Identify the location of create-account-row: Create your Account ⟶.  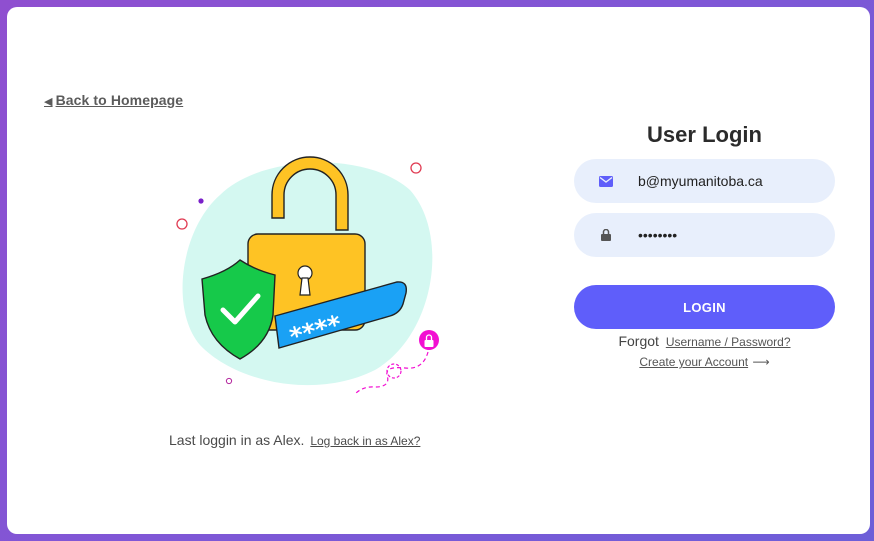
(704, 362).